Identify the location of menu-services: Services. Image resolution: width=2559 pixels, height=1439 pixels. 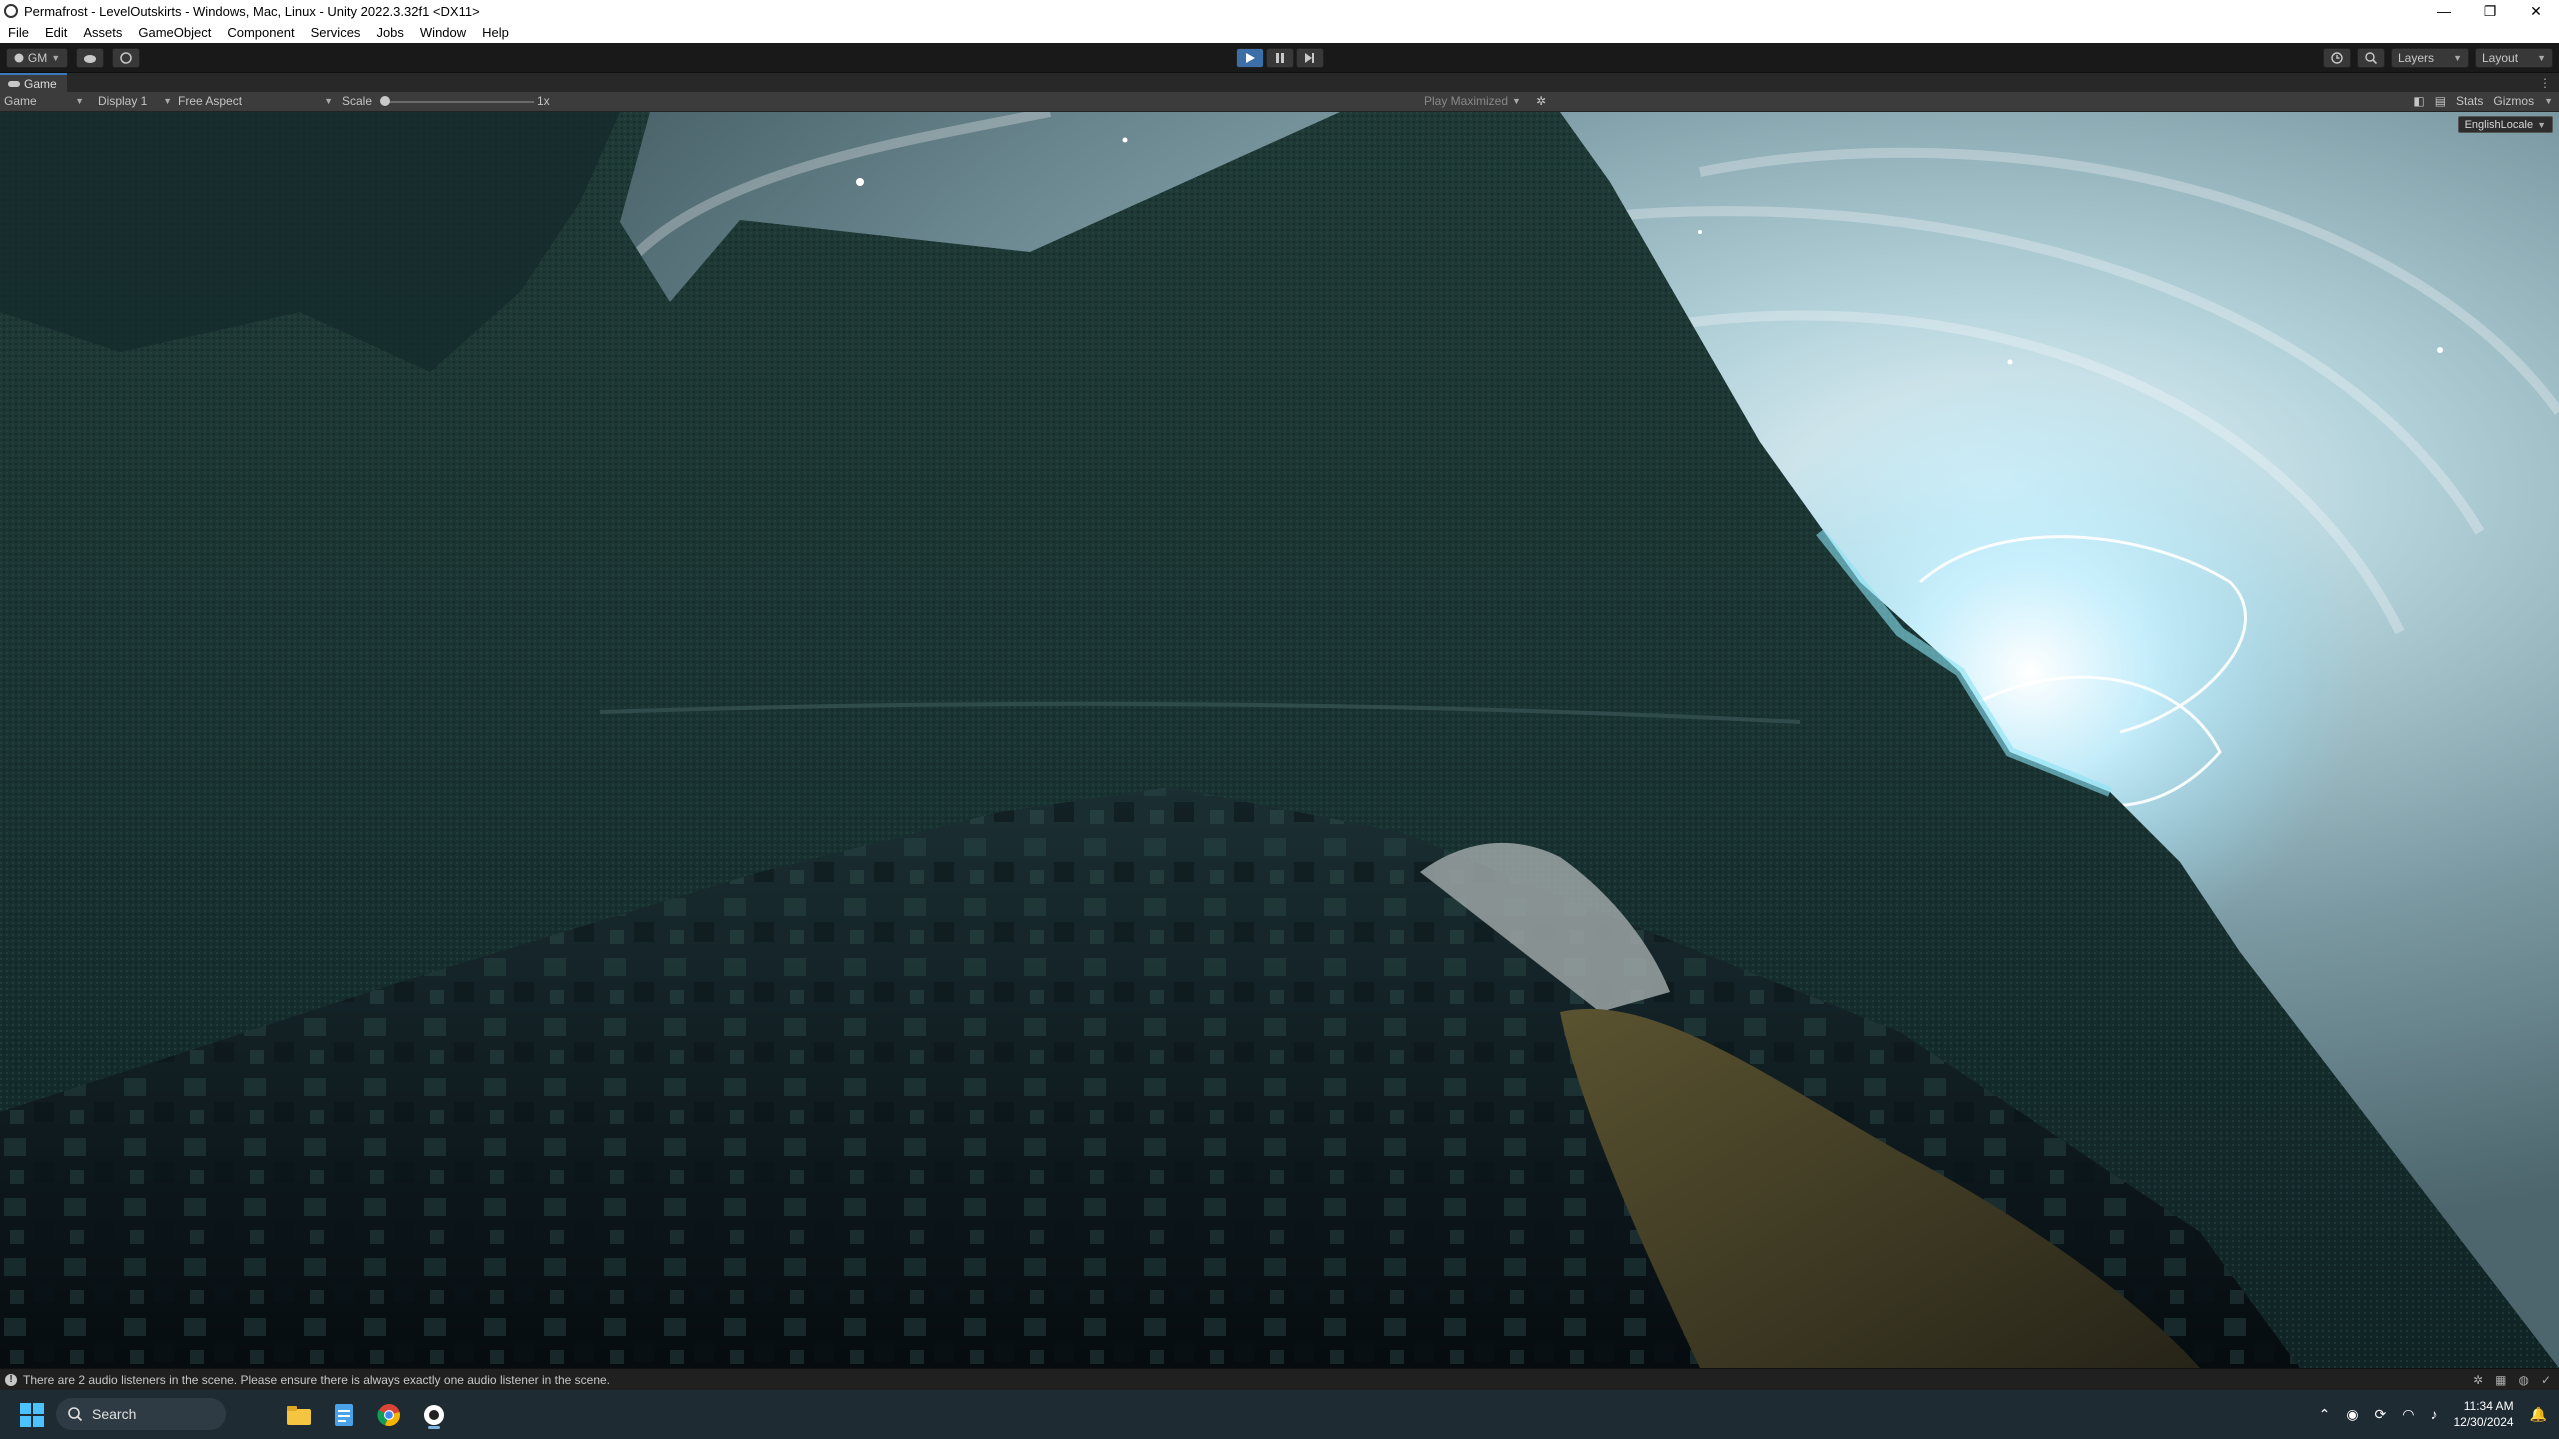
(336, 32).